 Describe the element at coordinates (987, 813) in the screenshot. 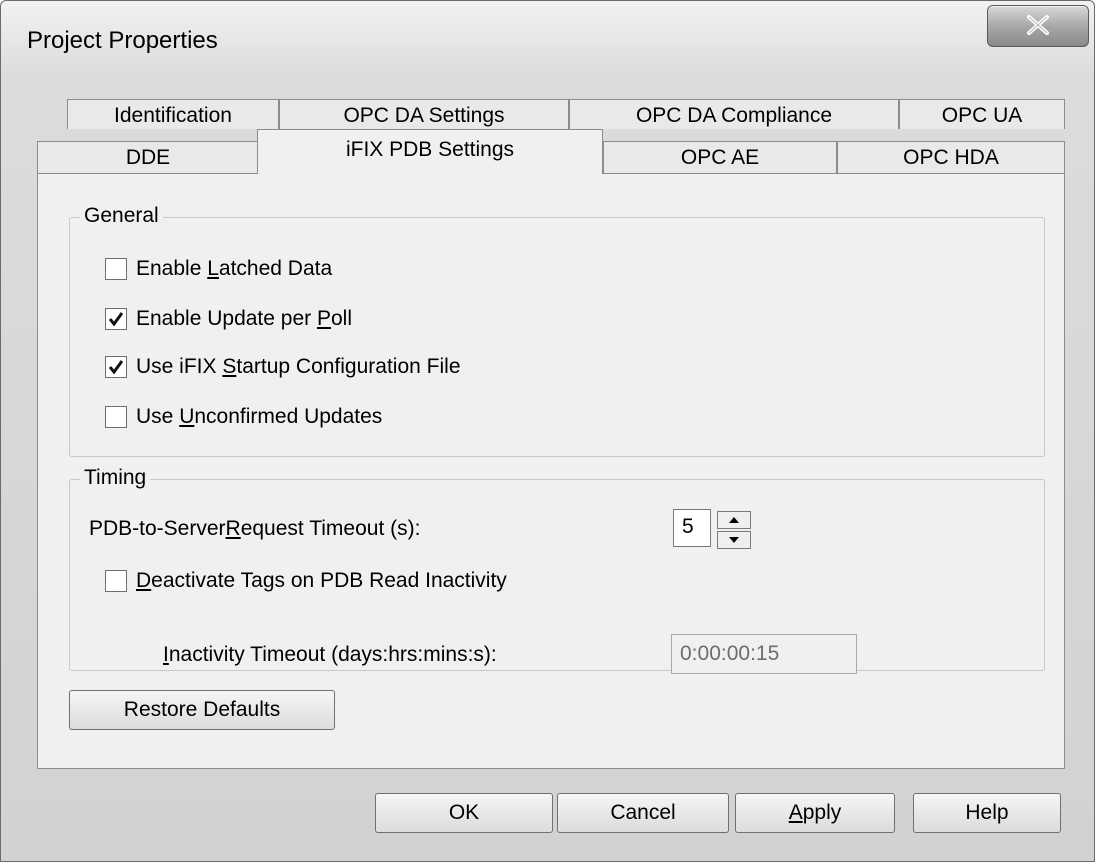

I see `help-button: Help` at that location.